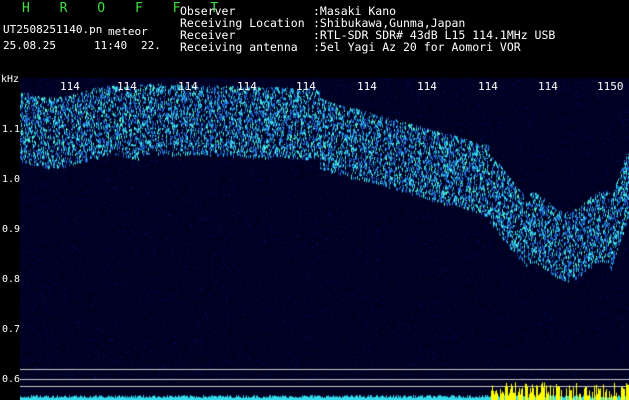 The width and height of the screenshot is (629, 400). I want to click on y-tick-label: 0.9, so click(11, 229).